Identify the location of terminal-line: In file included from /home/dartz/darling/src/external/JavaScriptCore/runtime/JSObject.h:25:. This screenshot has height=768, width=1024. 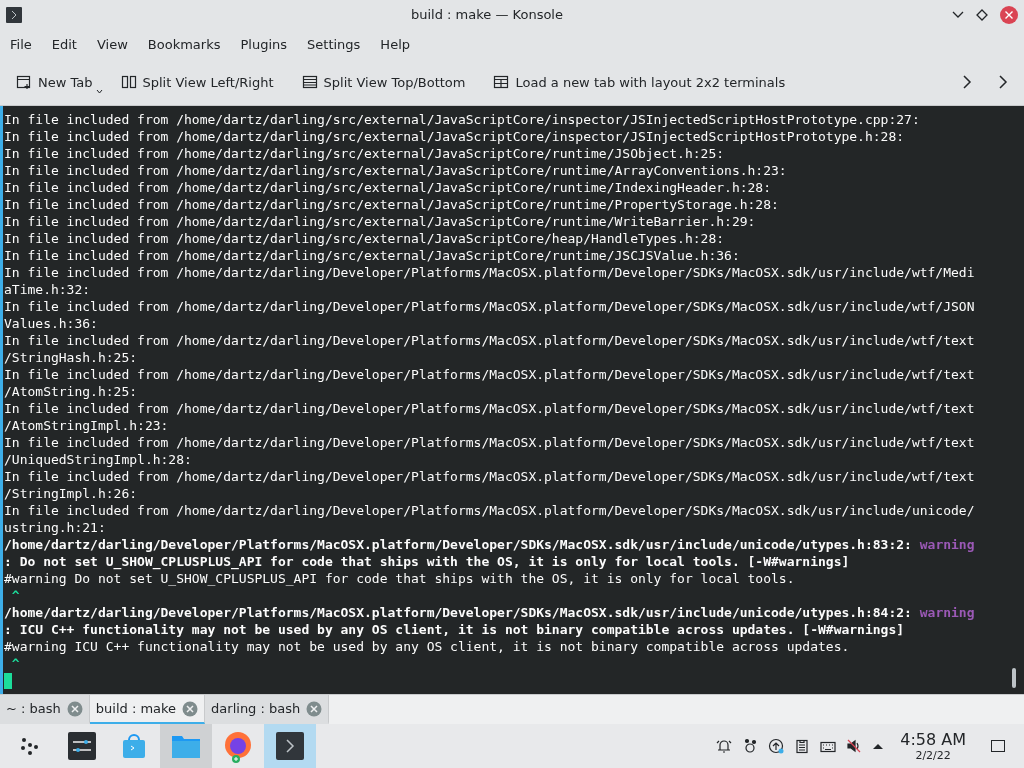
(365, 153).